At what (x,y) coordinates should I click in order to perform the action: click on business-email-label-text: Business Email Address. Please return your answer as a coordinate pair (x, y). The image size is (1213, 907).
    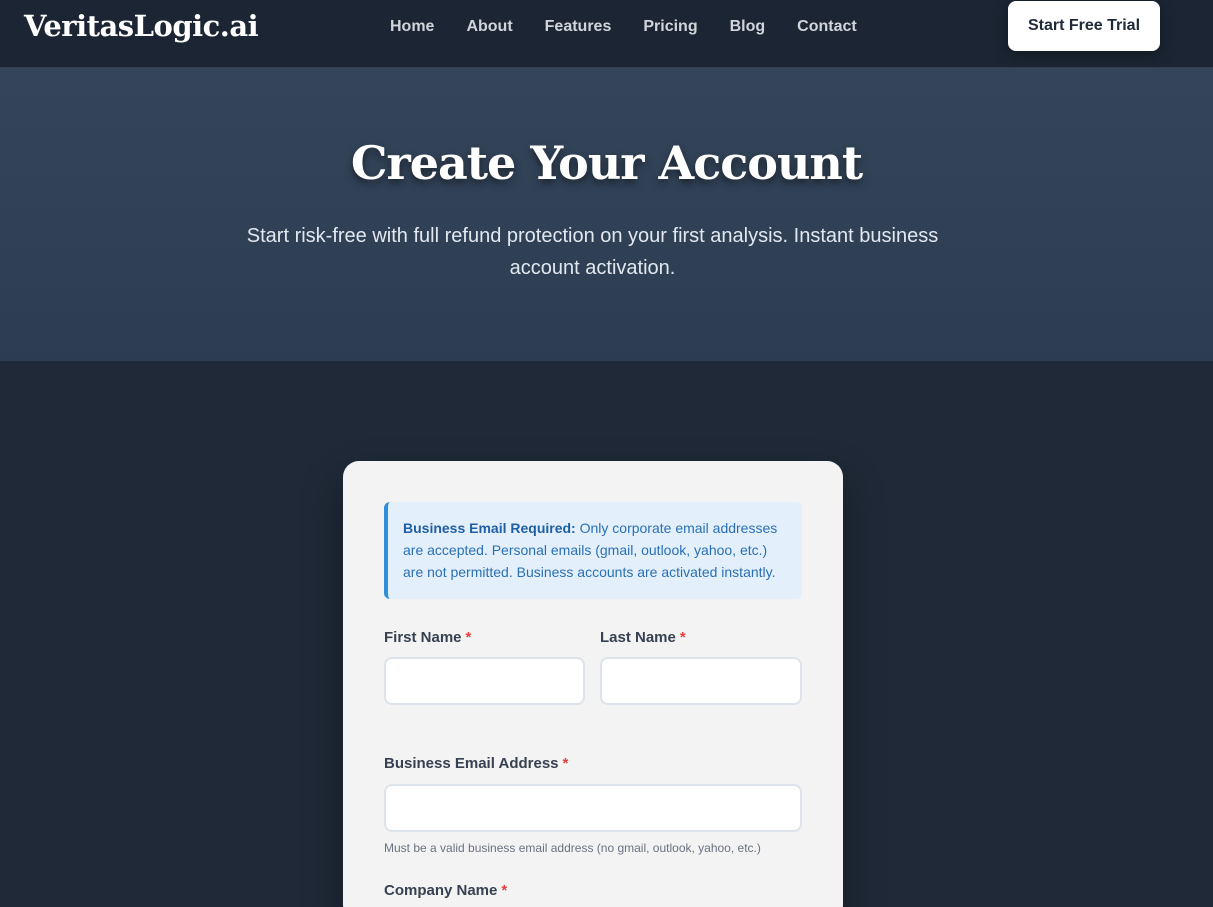
    Looking at the image, I should click on (471, 763).